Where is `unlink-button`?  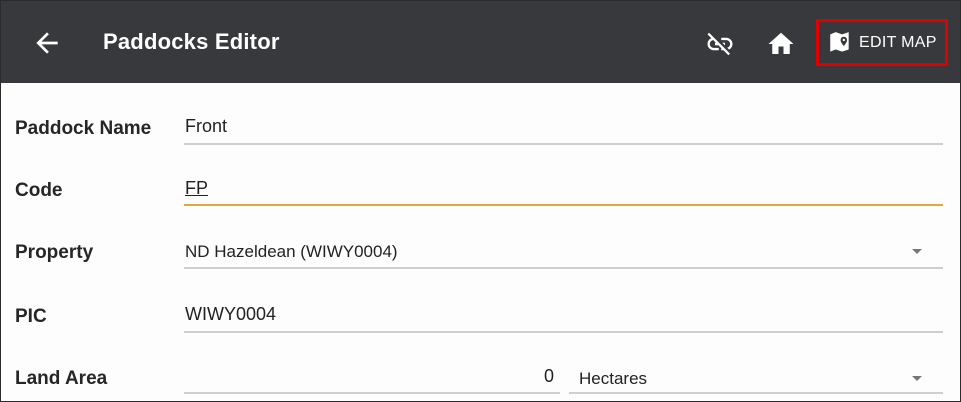 unlink-button is located at coordinates (720, 44).